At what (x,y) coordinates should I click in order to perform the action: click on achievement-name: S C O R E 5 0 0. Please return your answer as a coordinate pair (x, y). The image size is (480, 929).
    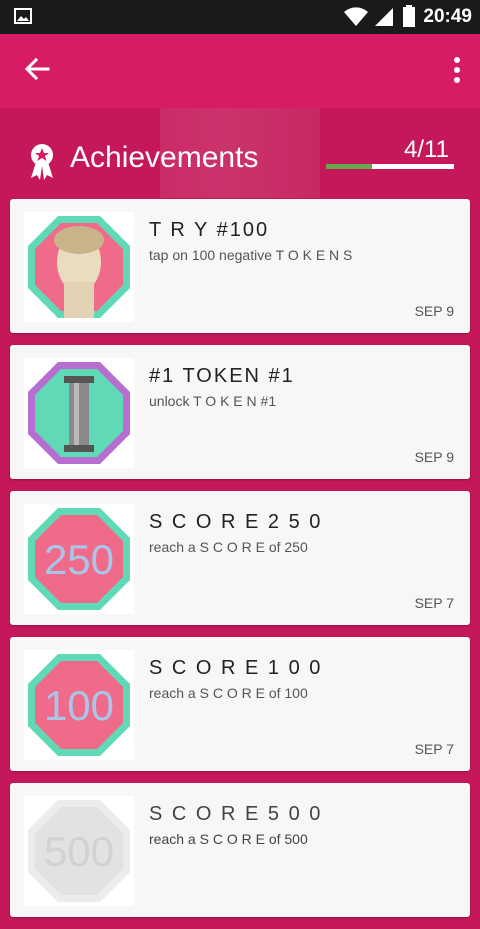
    Looking at the image, I should click on (236, 814).